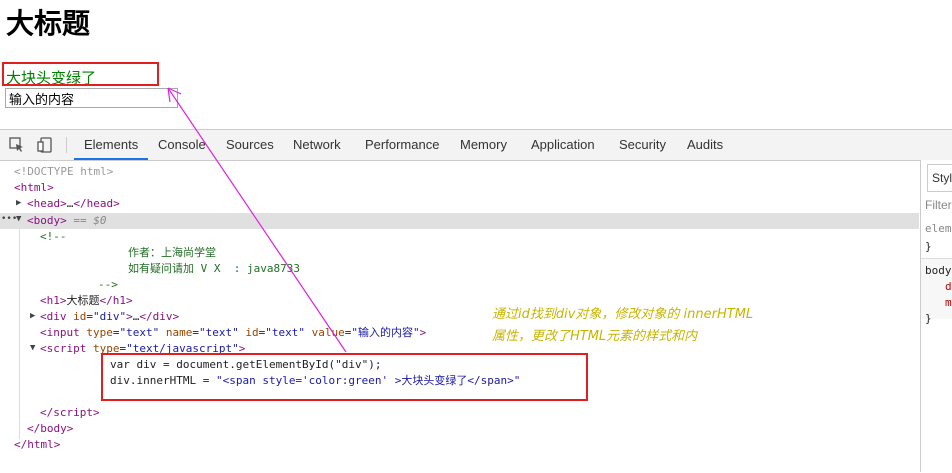  Describe the element at coordinates (53, 237) in the screenshot. I see `dom-comment-open: <!--` at that location.